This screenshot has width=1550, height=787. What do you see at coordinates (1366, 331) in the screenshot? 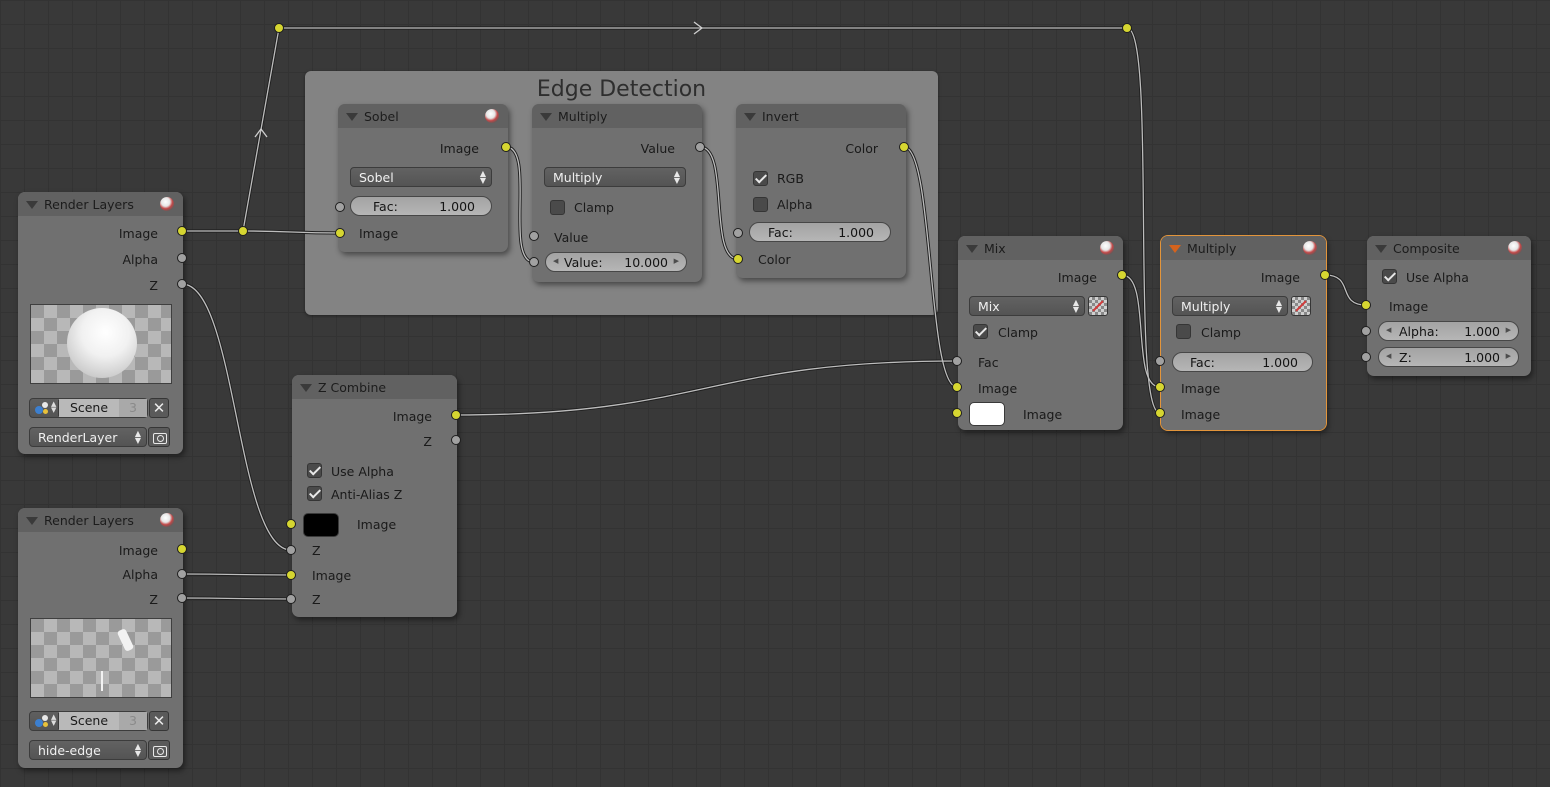
I see `composite-alpha-input-socket` at bounding box center [1366, 331].